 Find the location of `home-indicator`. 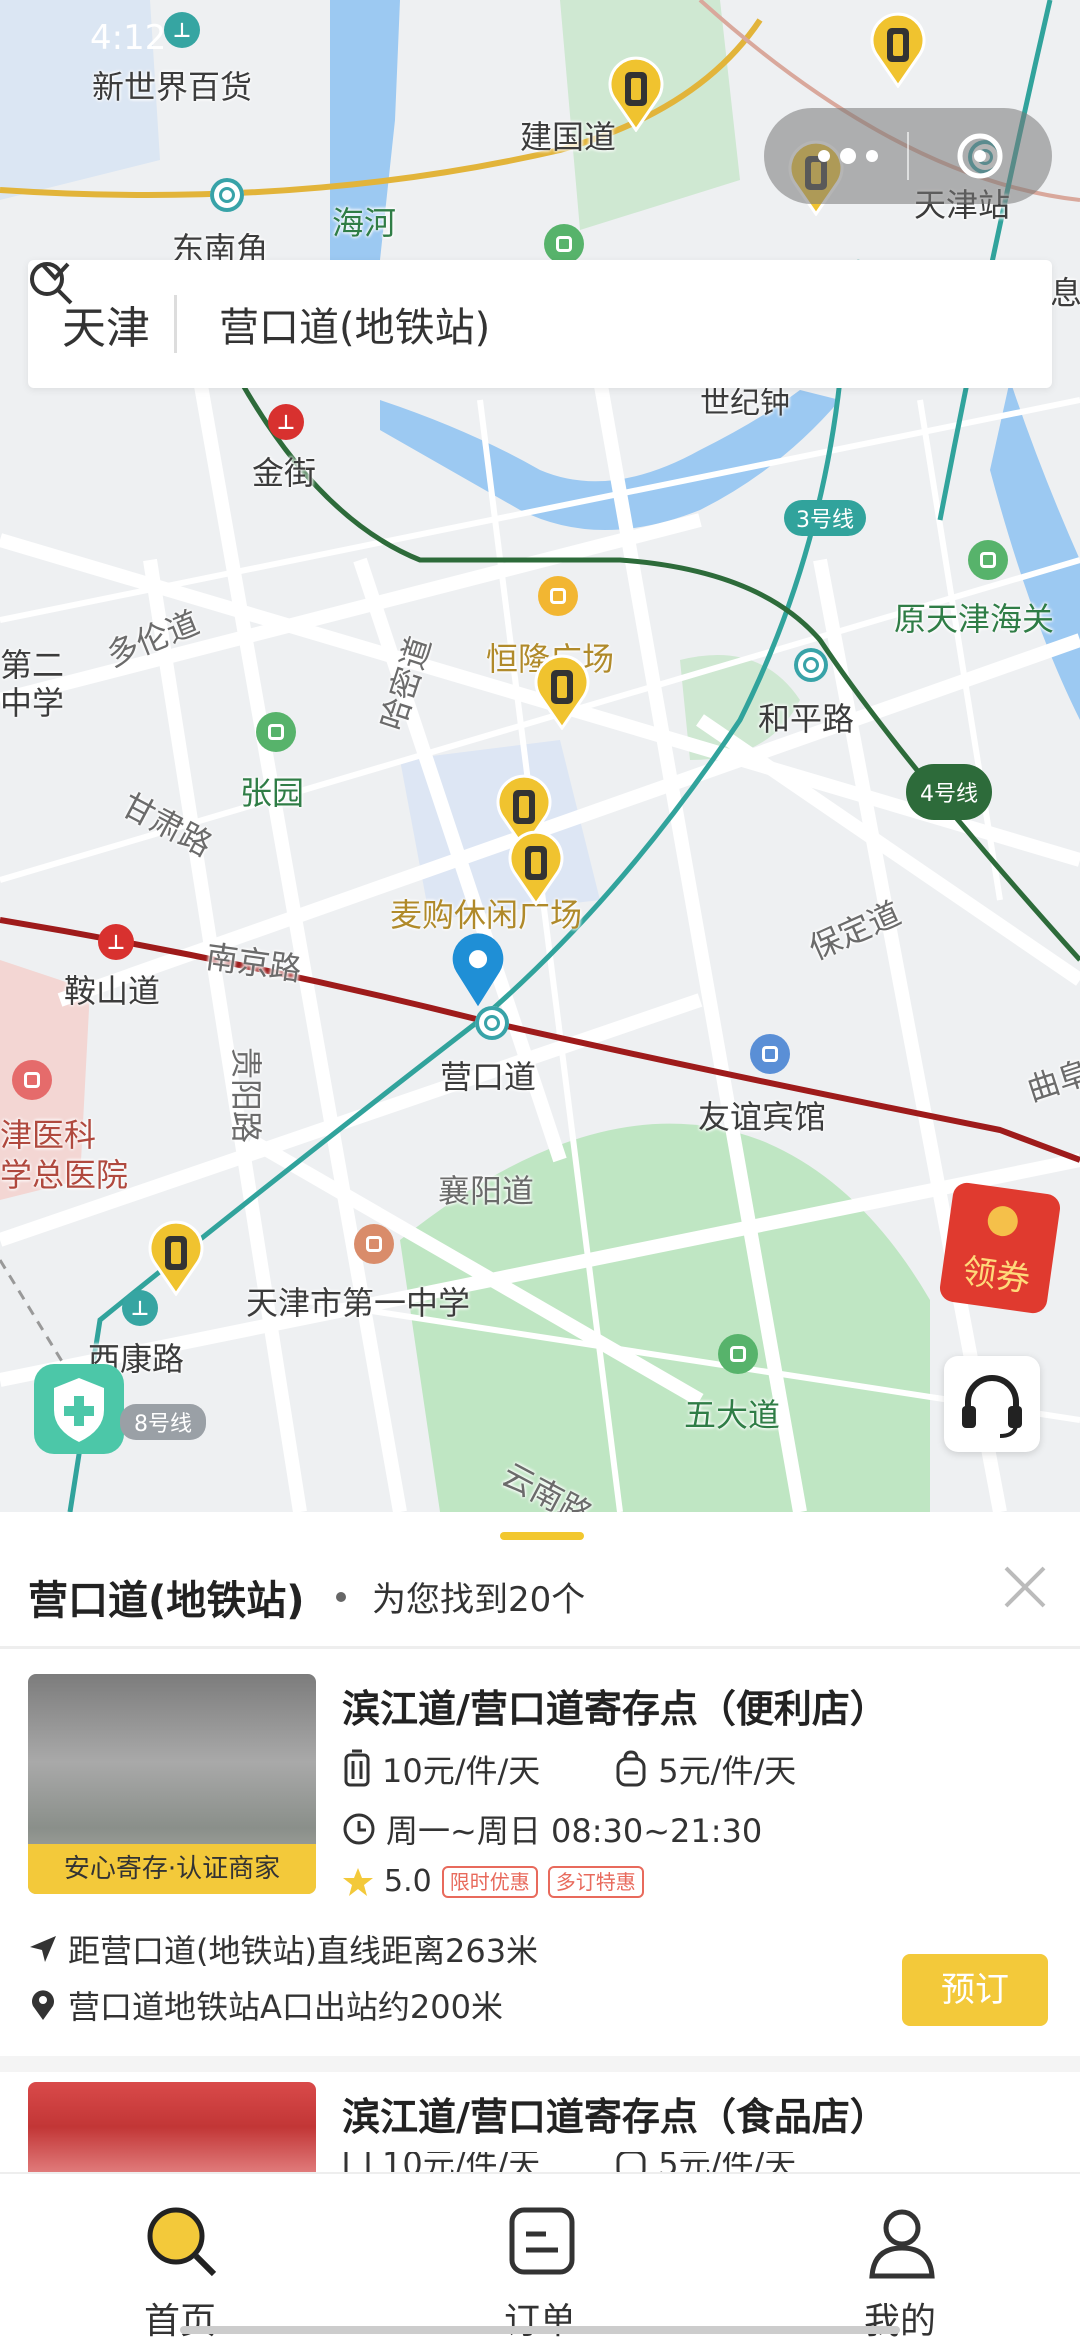

home-indicator is located at coordinates (540, 2330).